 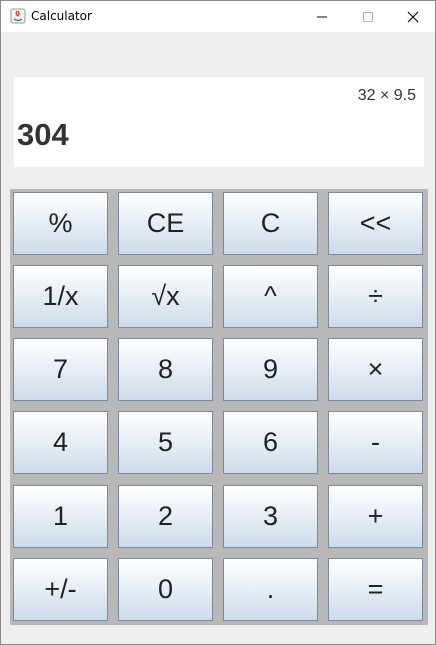 I want to click on multiply-button: ×, so click(x=375, y=369).